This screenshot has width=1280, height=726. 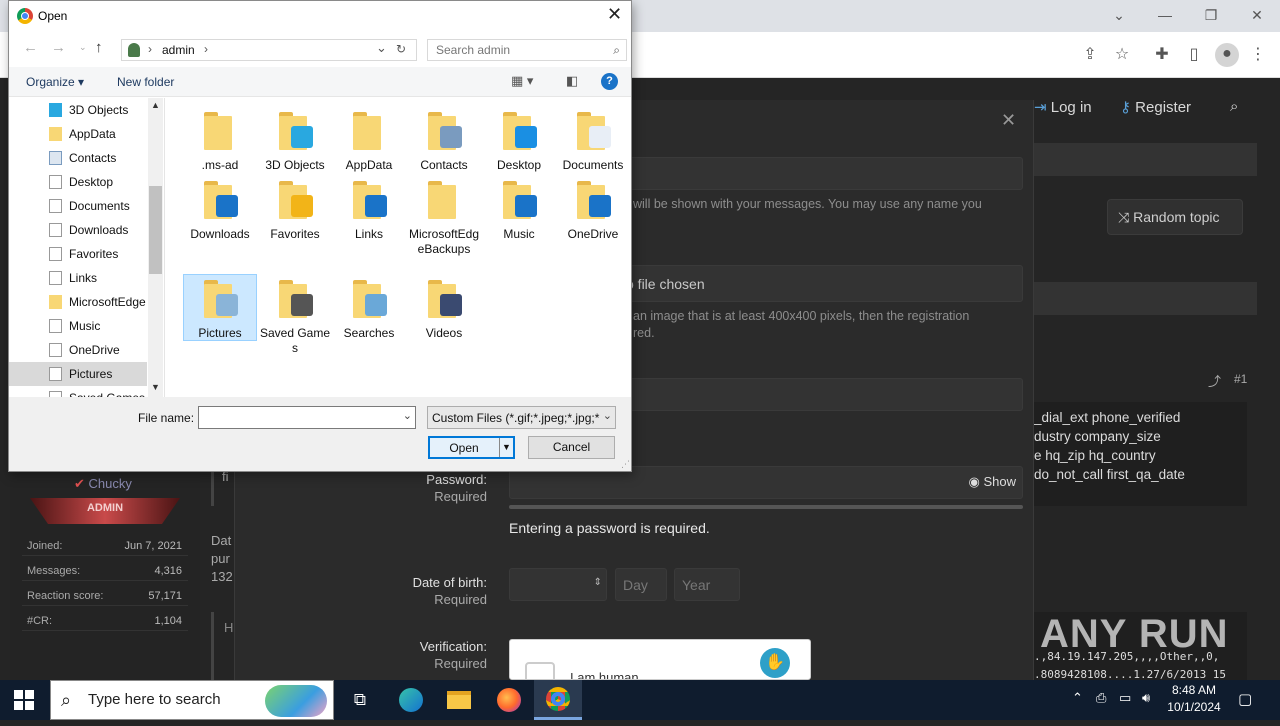 I want to click on cancel-button: Cancel, so click(x=571, y=447).